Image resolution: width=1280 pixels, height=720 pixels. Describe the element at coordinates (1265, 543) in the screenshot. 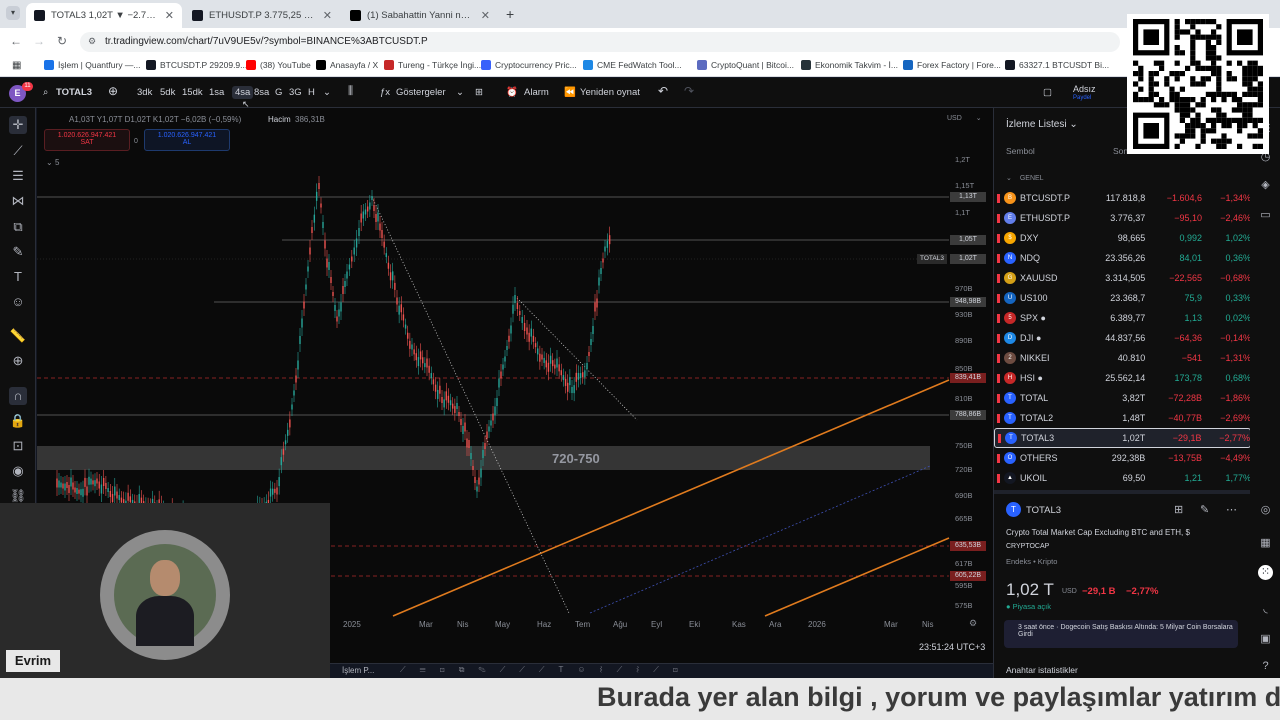

I see `calendar-icon: ▦` at that location.